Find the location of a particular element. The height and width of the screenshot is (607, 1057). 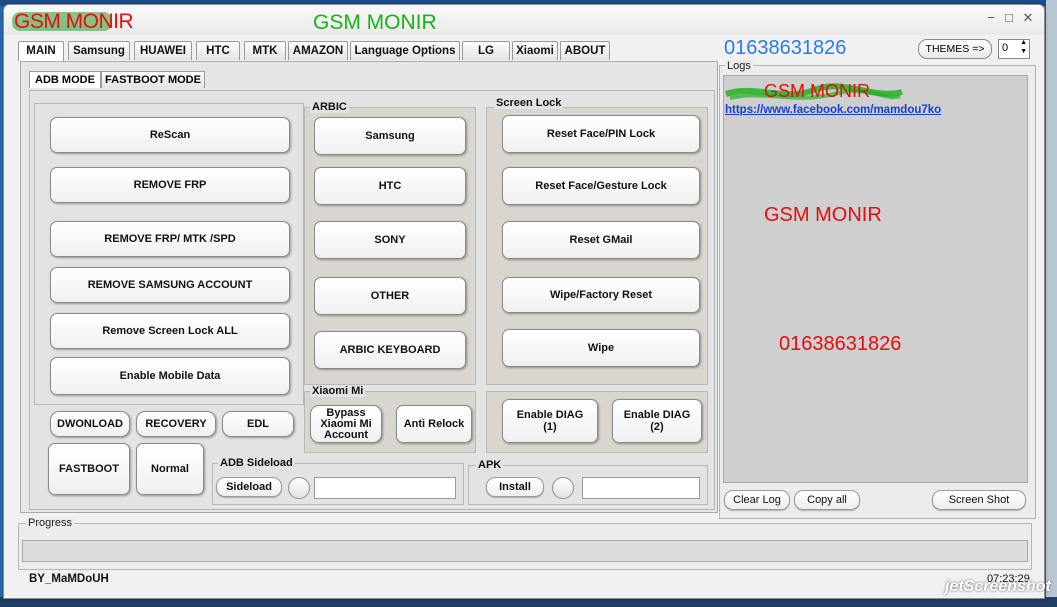

download-mode-button: DWONLOAD is located at coordinates (90, 424).